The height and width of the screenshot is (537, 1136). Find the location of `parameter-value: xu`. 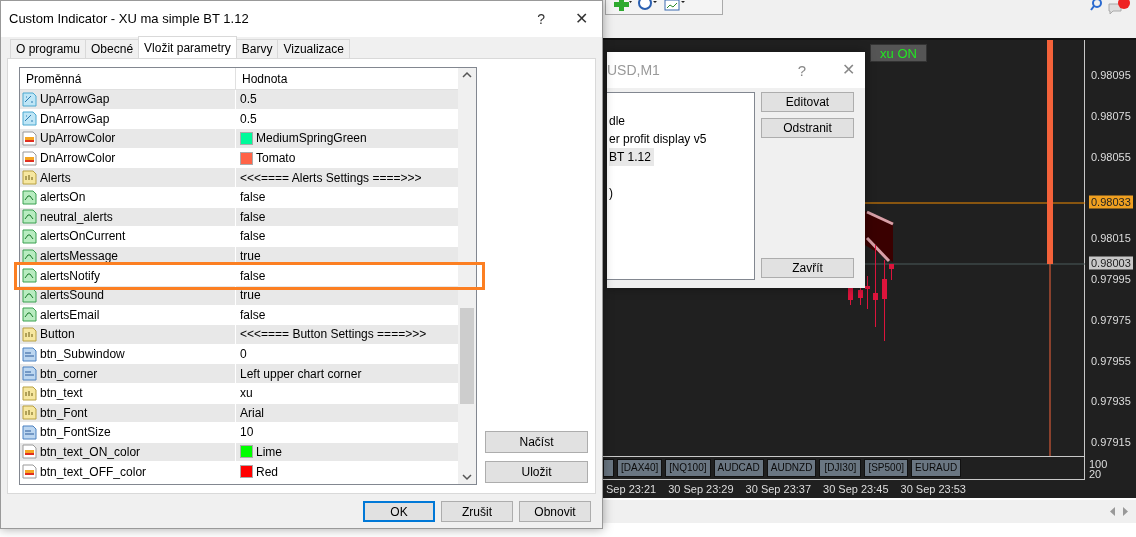

parameter-value: xu is located at coordinates (246, 393).